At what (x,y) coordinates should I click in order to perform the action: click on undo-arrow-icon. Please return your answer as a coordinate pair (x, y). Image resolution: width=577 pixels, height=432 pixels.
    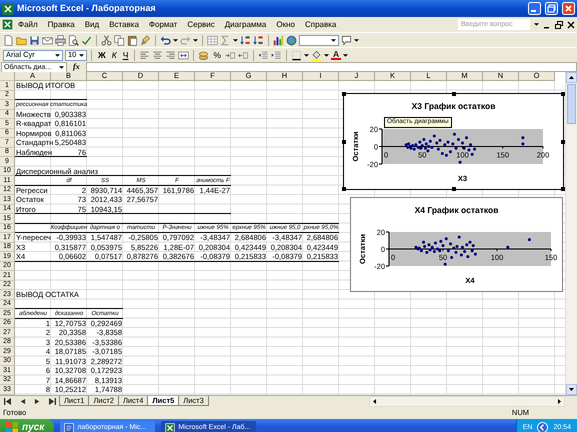
    Looking at the image, I should click on (165, 40).